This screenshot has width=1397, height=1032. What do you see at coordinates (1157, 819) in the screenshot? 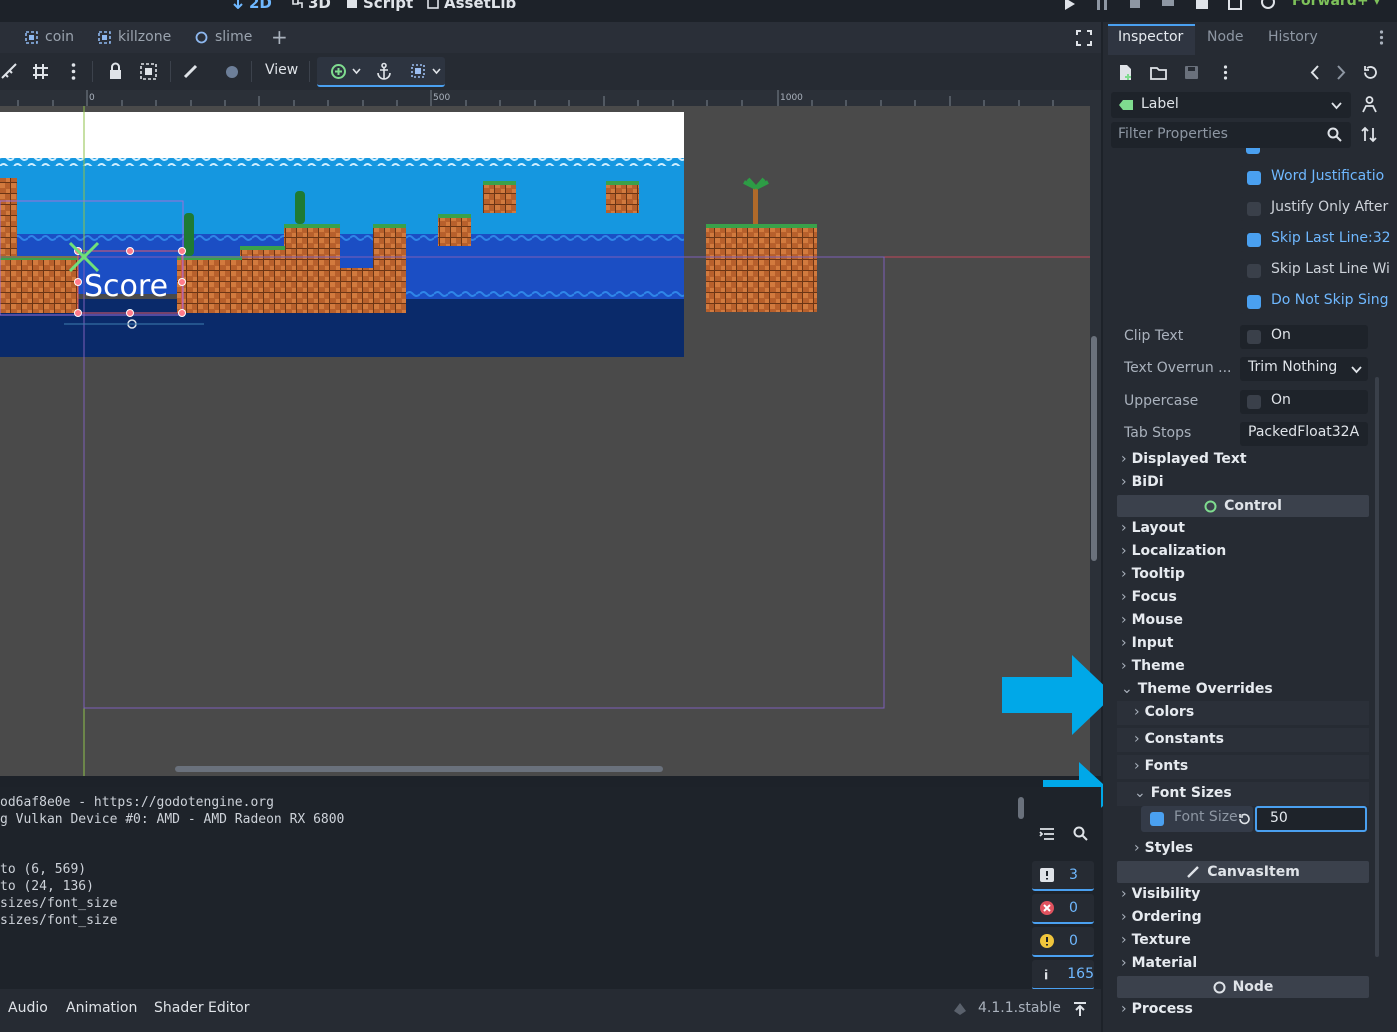
I see `checkbox-checked` at bounding box center [1157, 819].